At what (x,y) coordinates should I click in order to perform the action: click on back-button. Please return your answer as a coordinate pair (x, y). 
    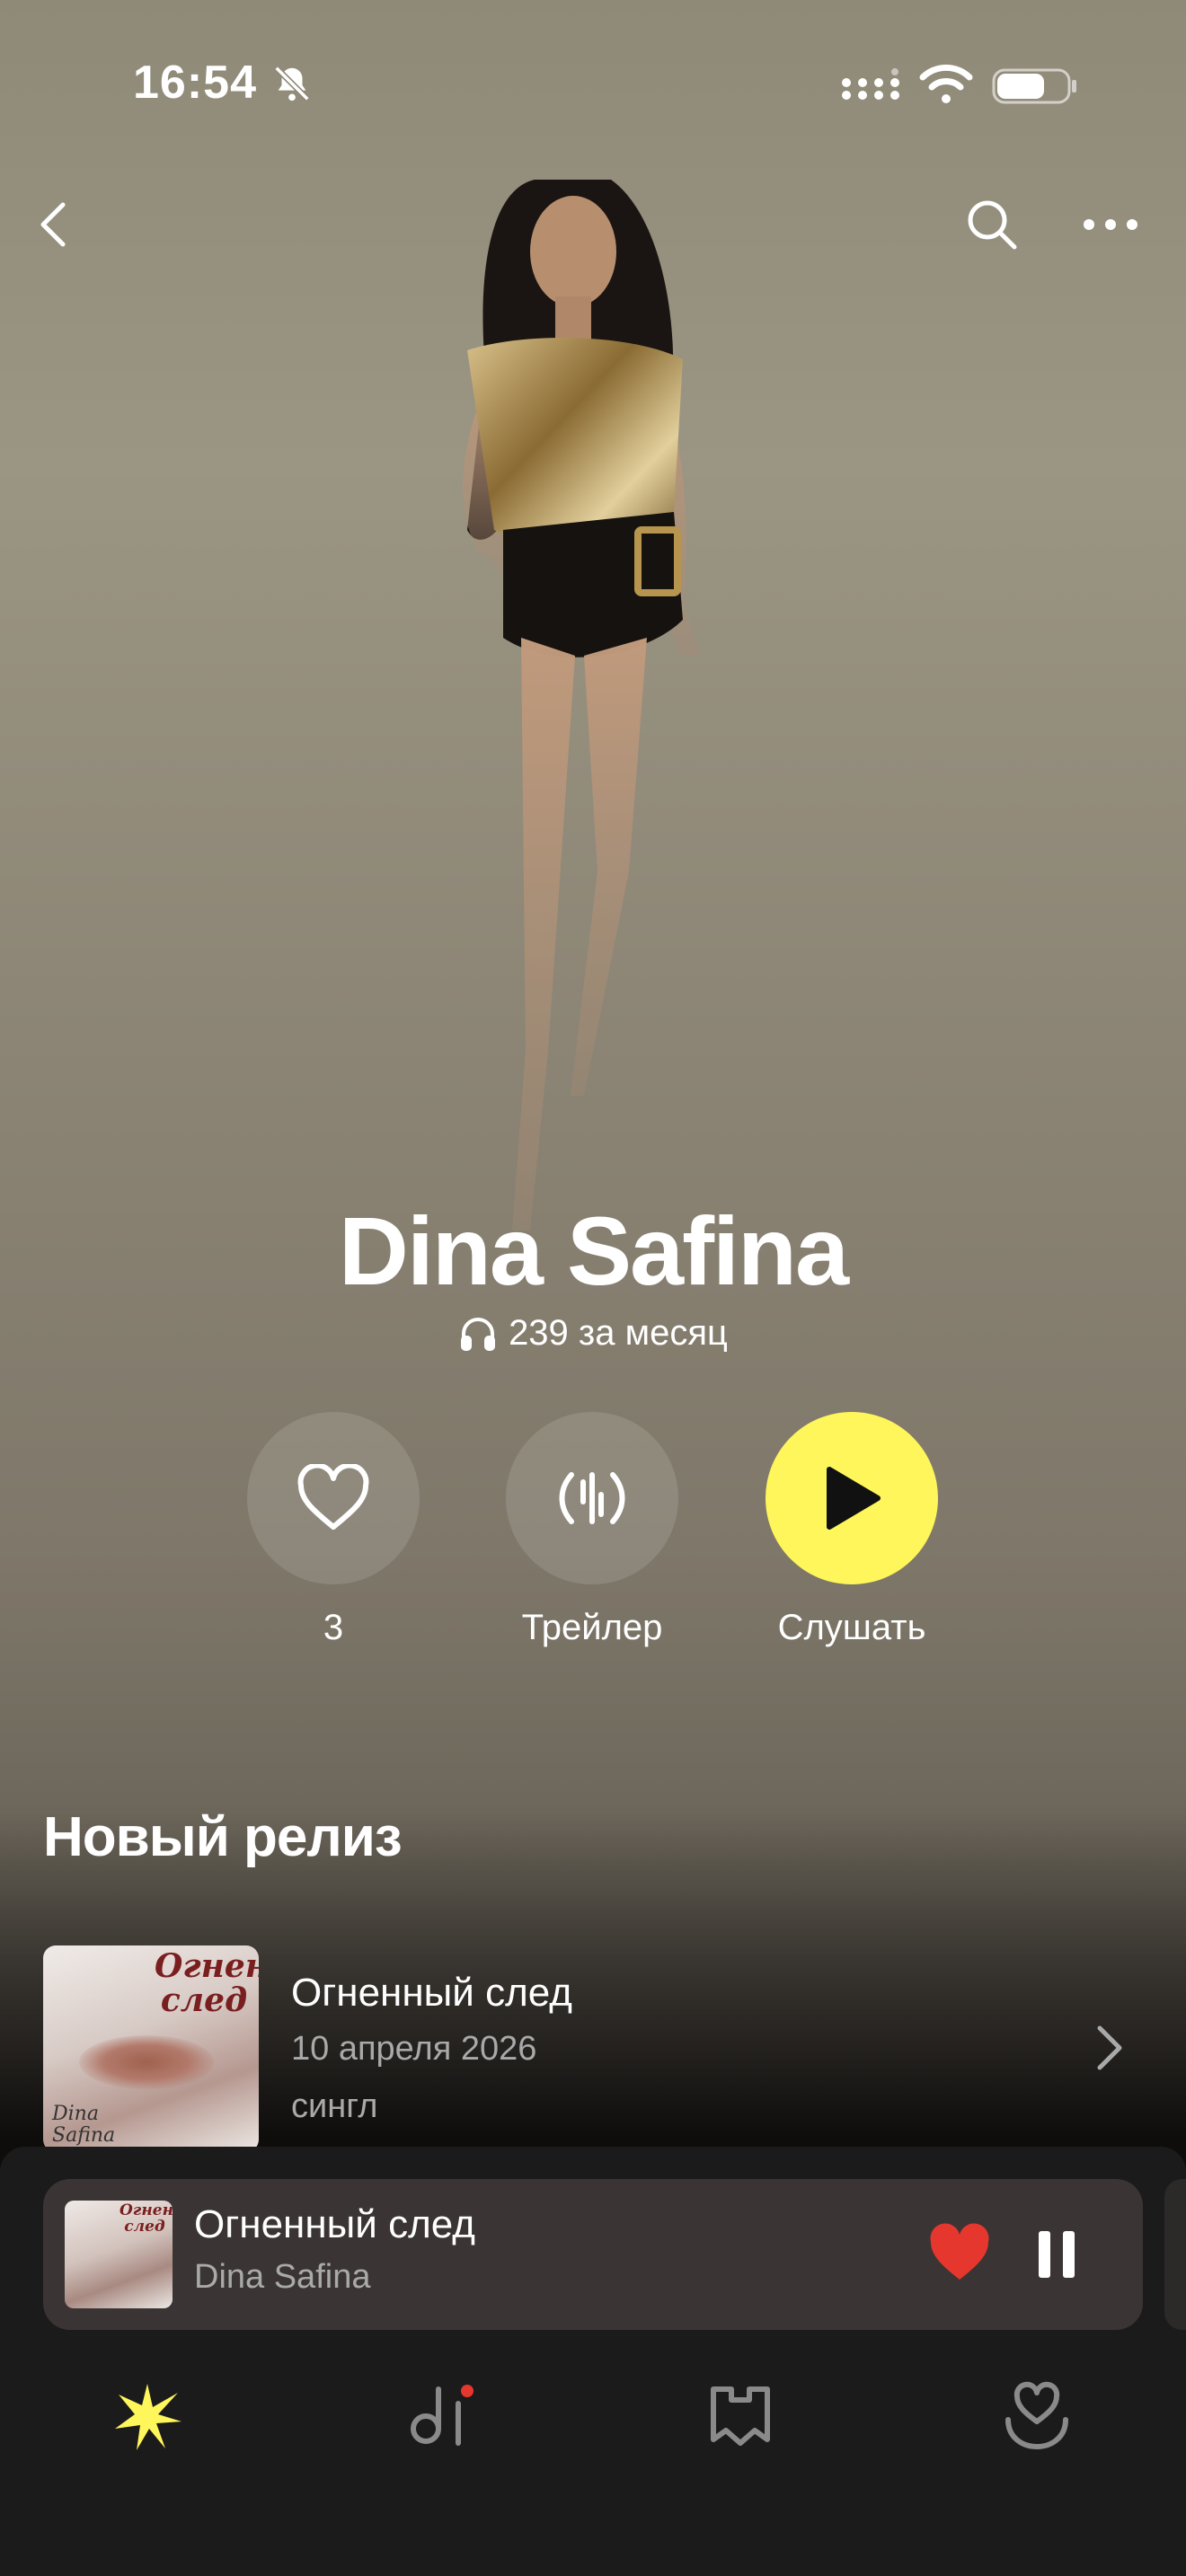
    Looking at the image, I should click on (54, 224).